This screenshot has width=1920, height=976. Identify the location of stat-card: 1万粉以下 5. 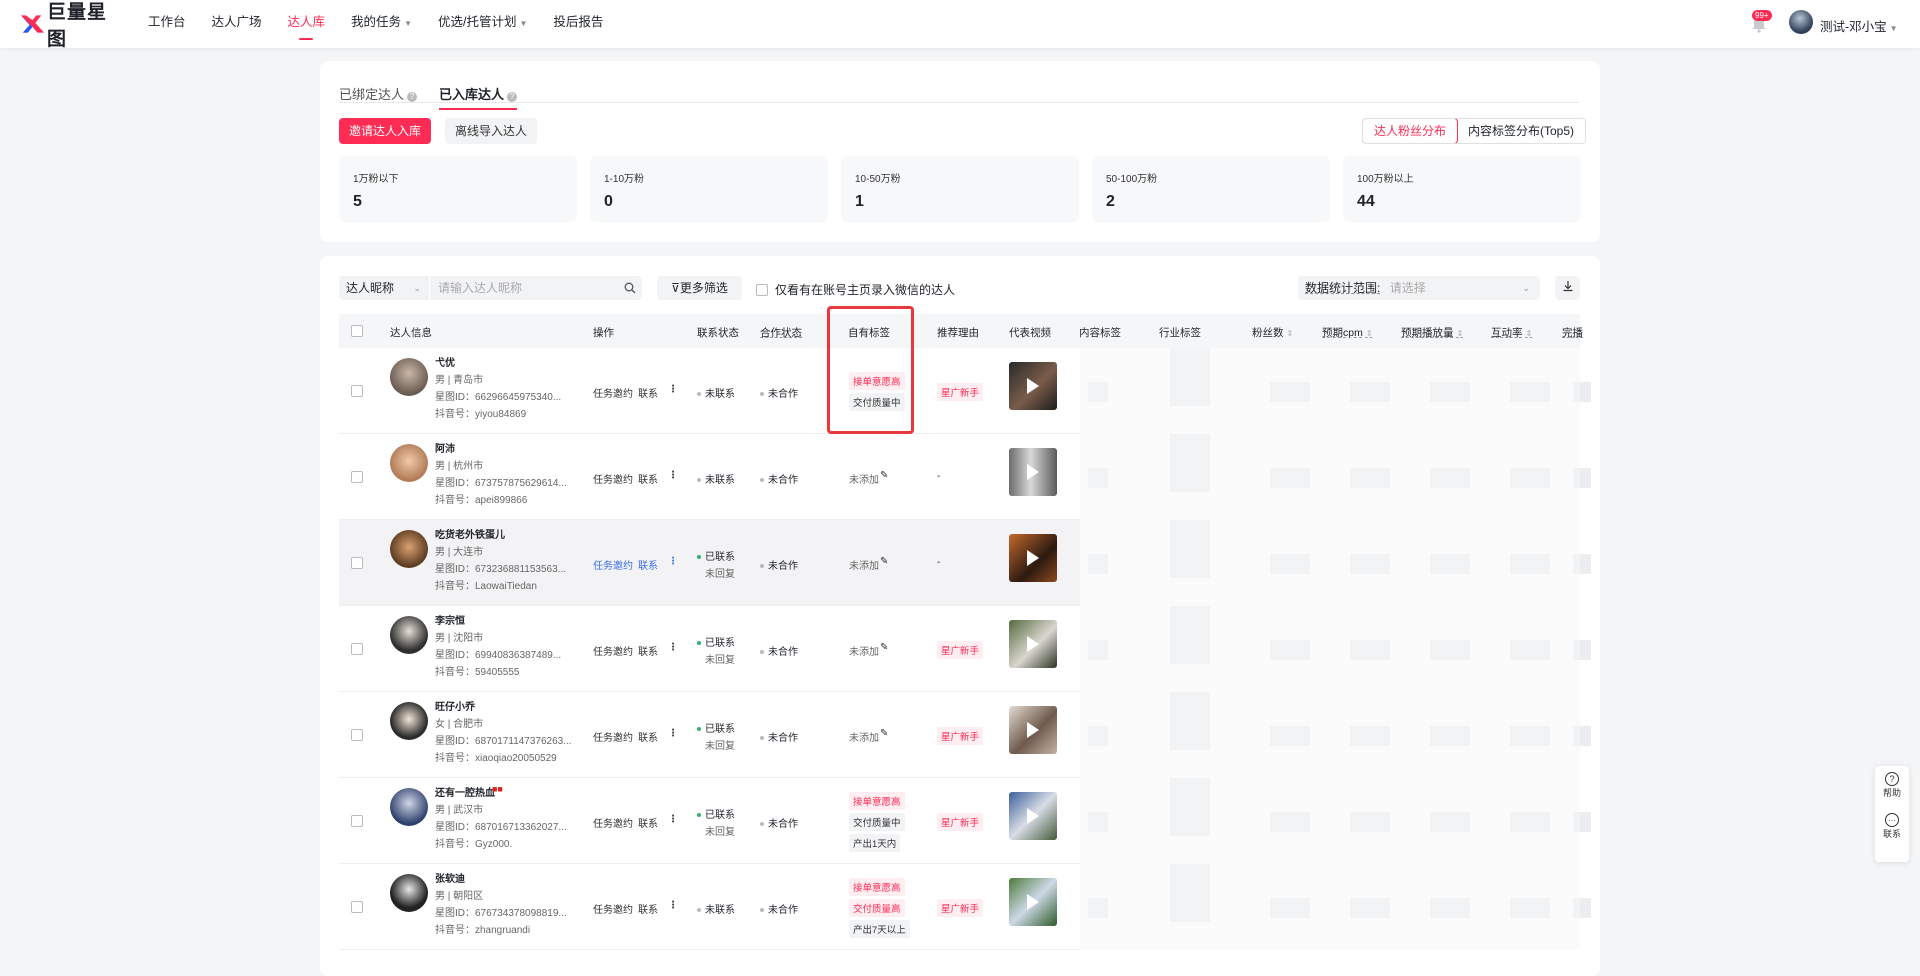
(458, 189).